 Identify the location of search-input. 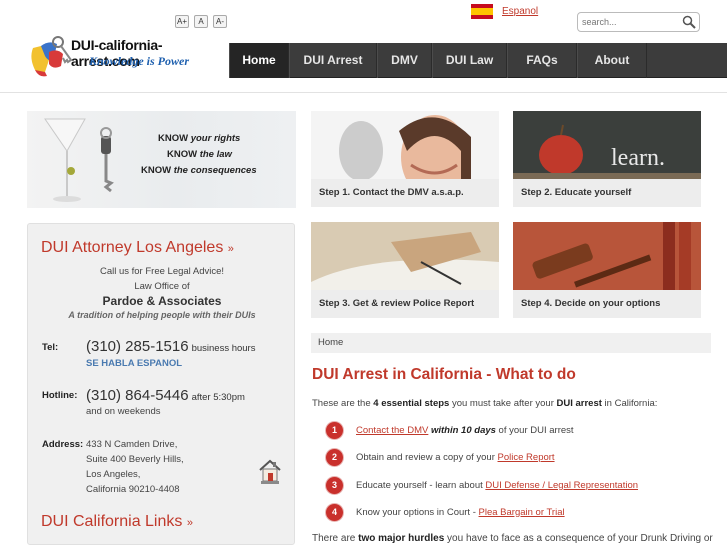
(631, 22).